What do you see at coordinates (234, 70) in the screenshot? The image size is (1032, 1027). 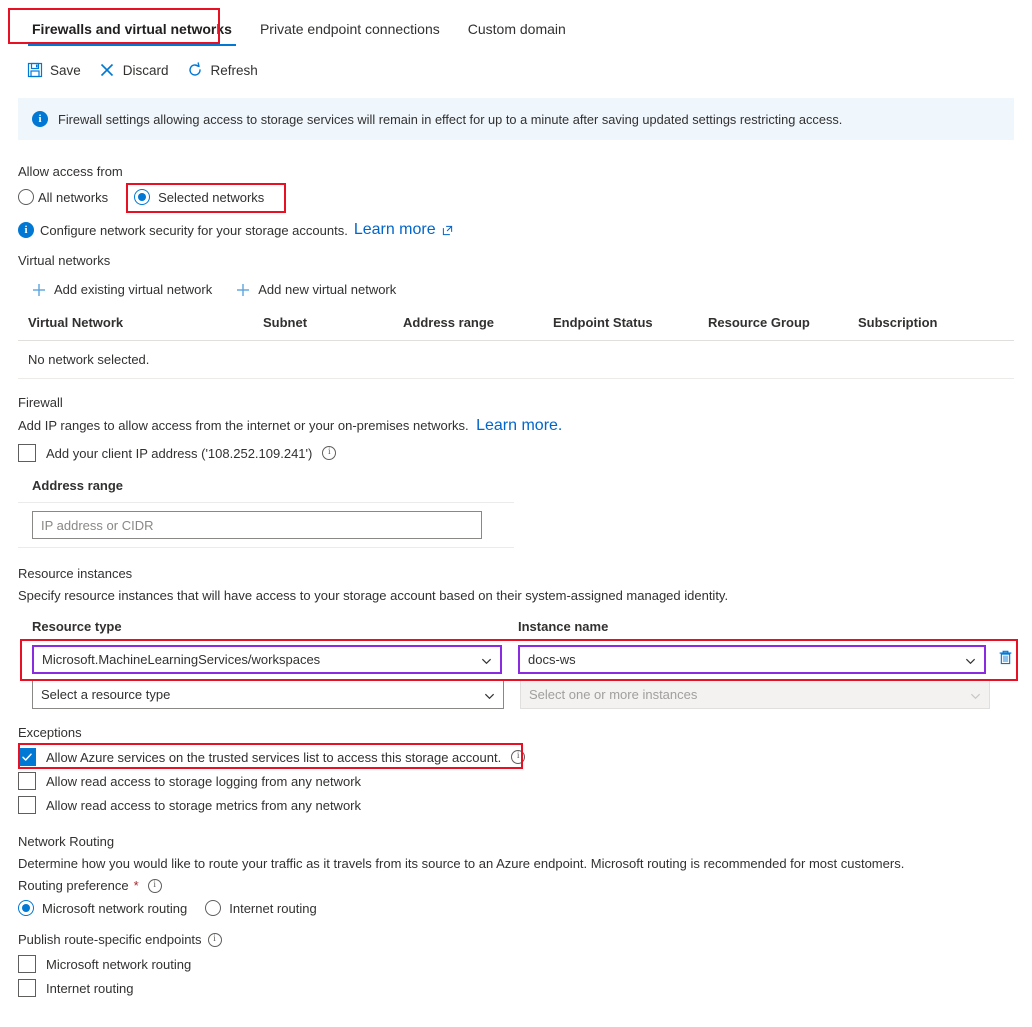 I see `refresh-label: Refresh` at bounding box center [234, 70].